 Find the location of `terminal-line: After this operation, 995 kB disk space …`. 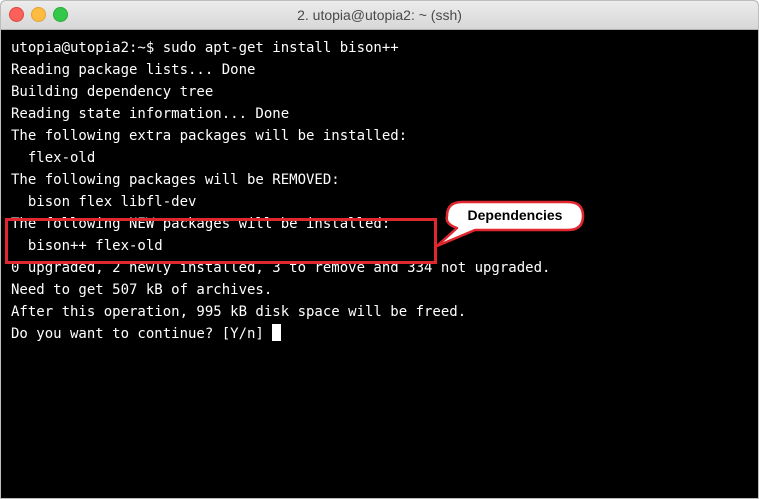

terminal-line: After this operation, 995 kB disk space … is located at coordinates (239, 312).